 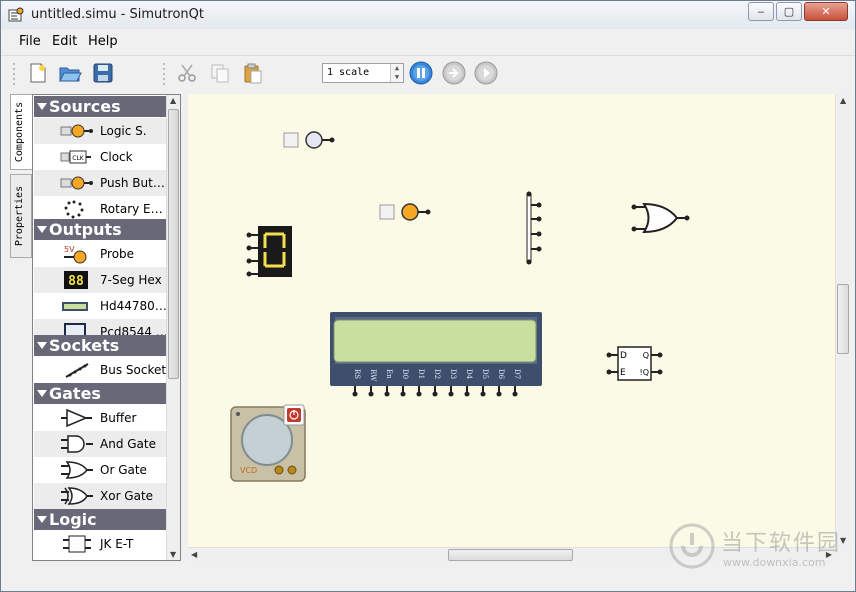 What do you see at coordinates (100, 519) in the screenshot?
I see `category-logic: Logic` at bounding box center [100, 519].